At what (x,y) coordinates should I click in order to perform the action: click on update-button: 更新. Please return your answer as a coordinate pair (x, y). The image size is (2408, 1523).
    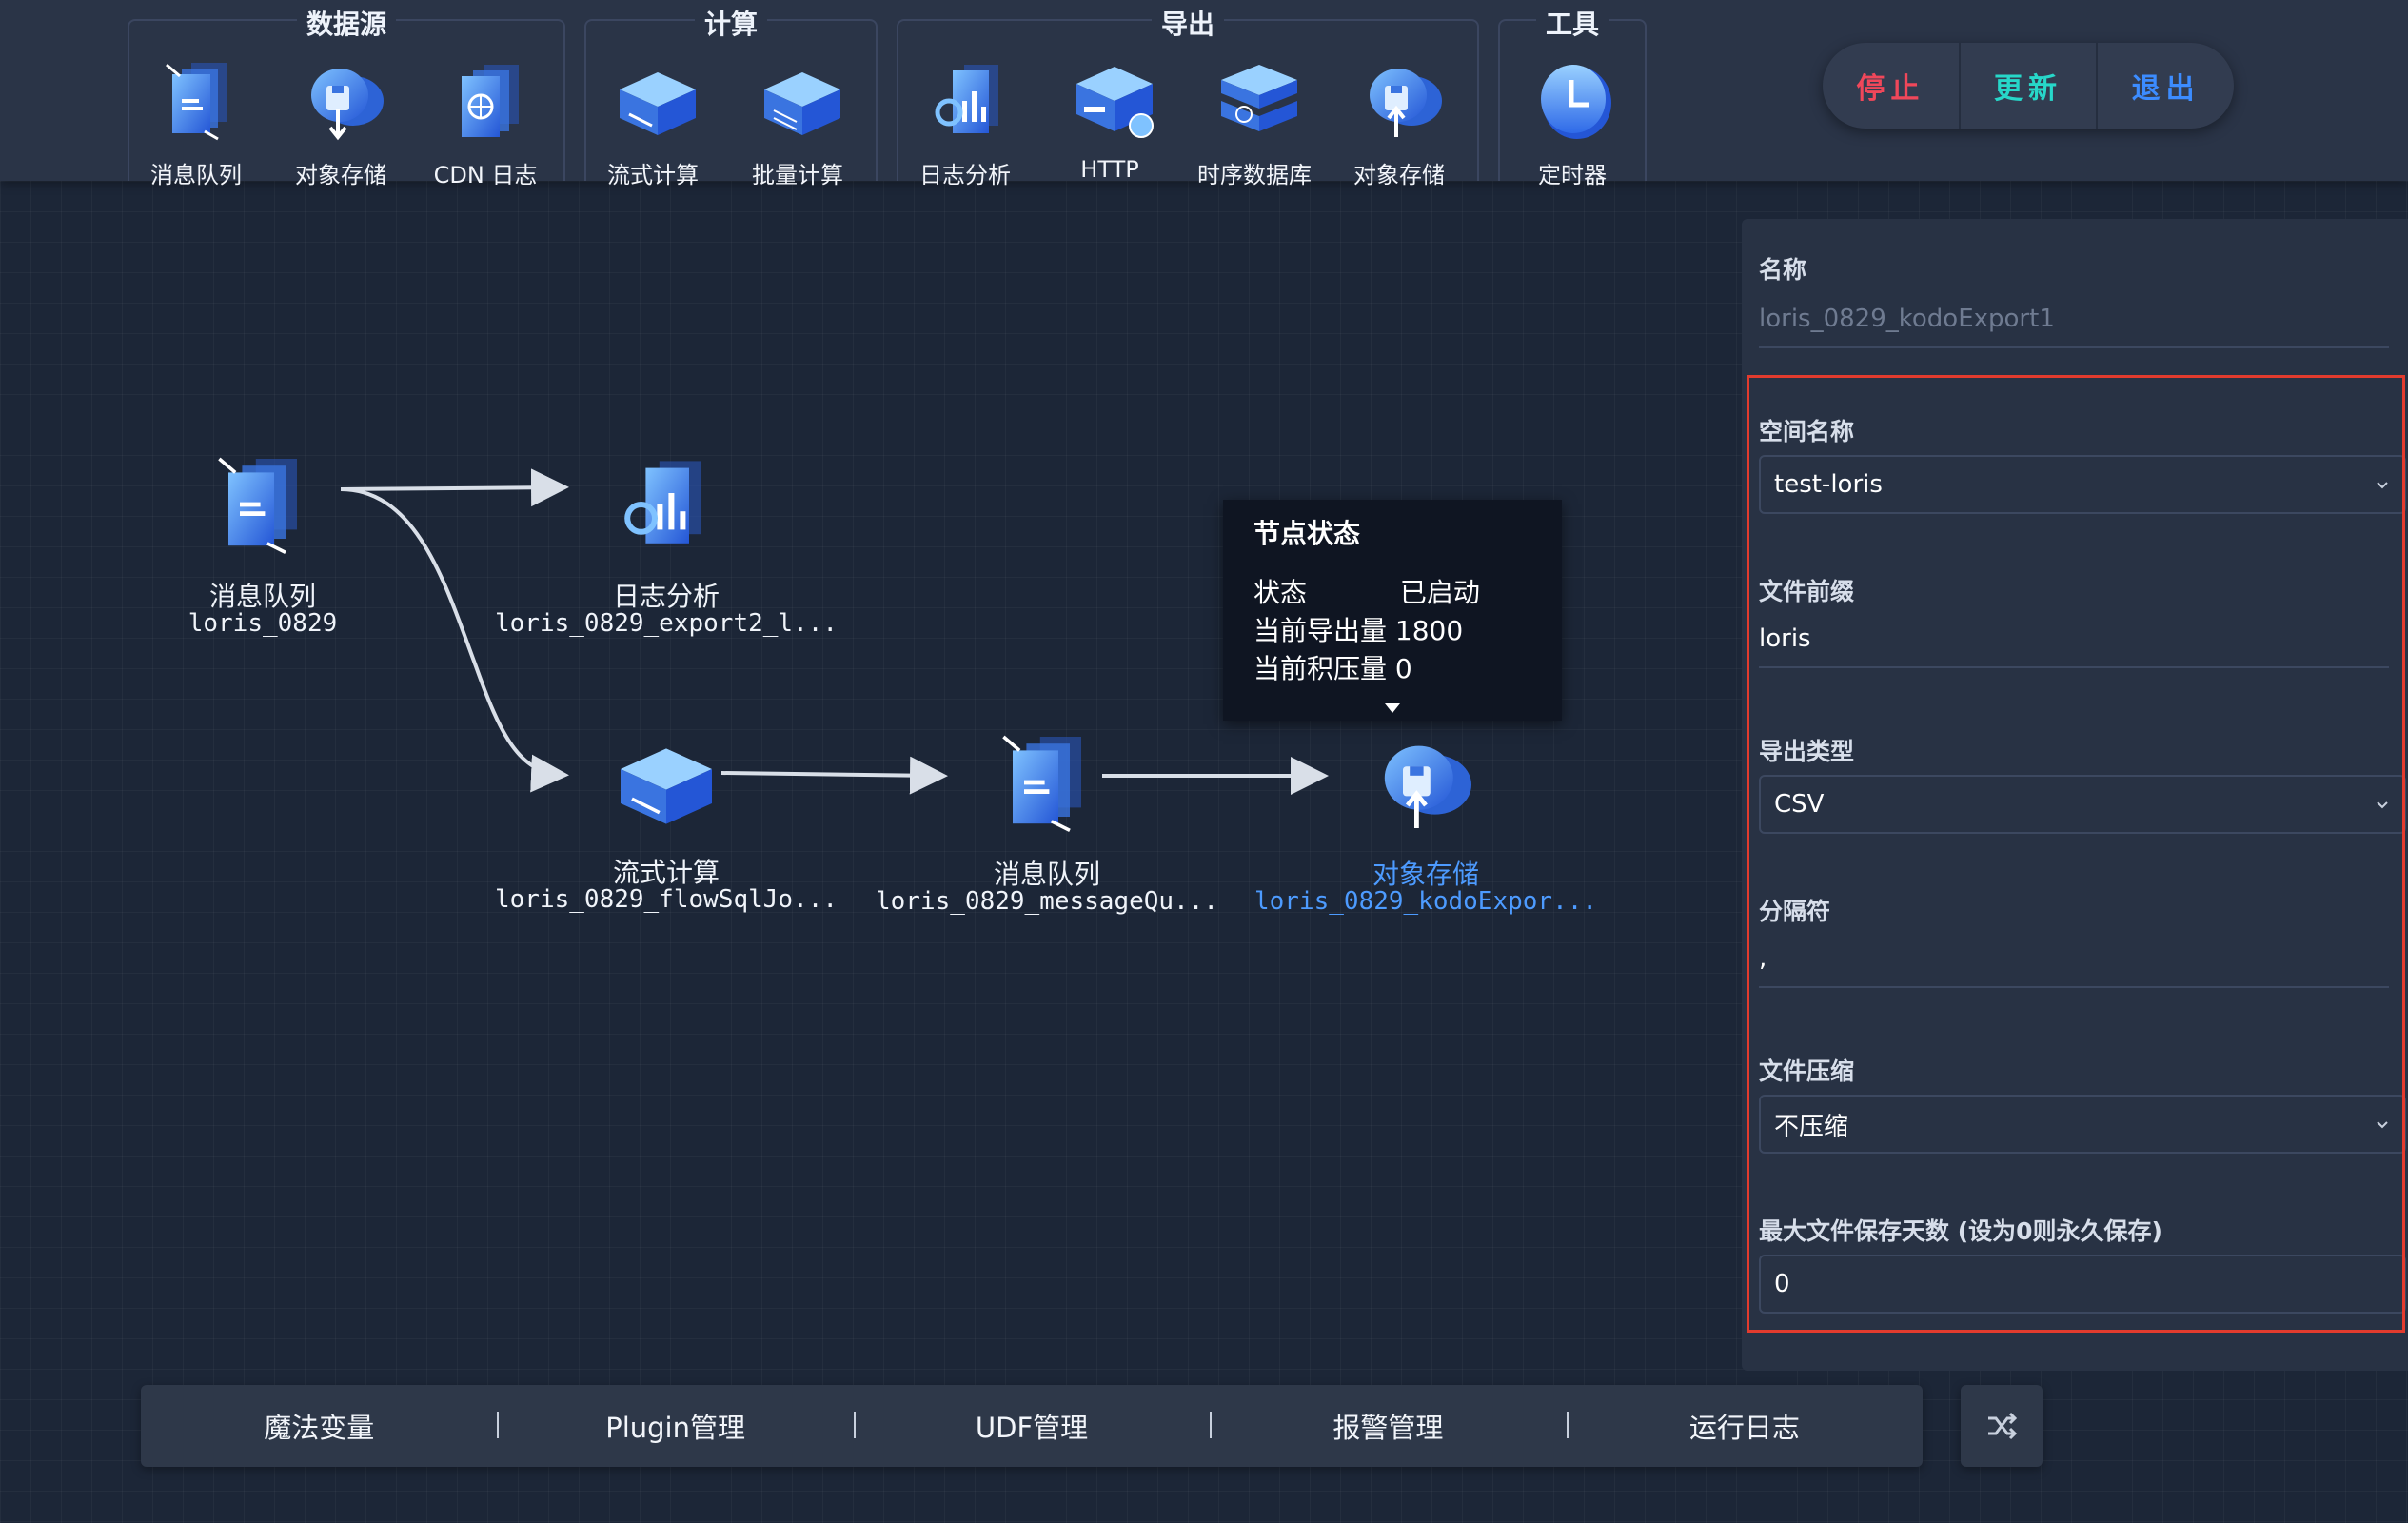
    Looking at the image, I should click on (2027, 86).